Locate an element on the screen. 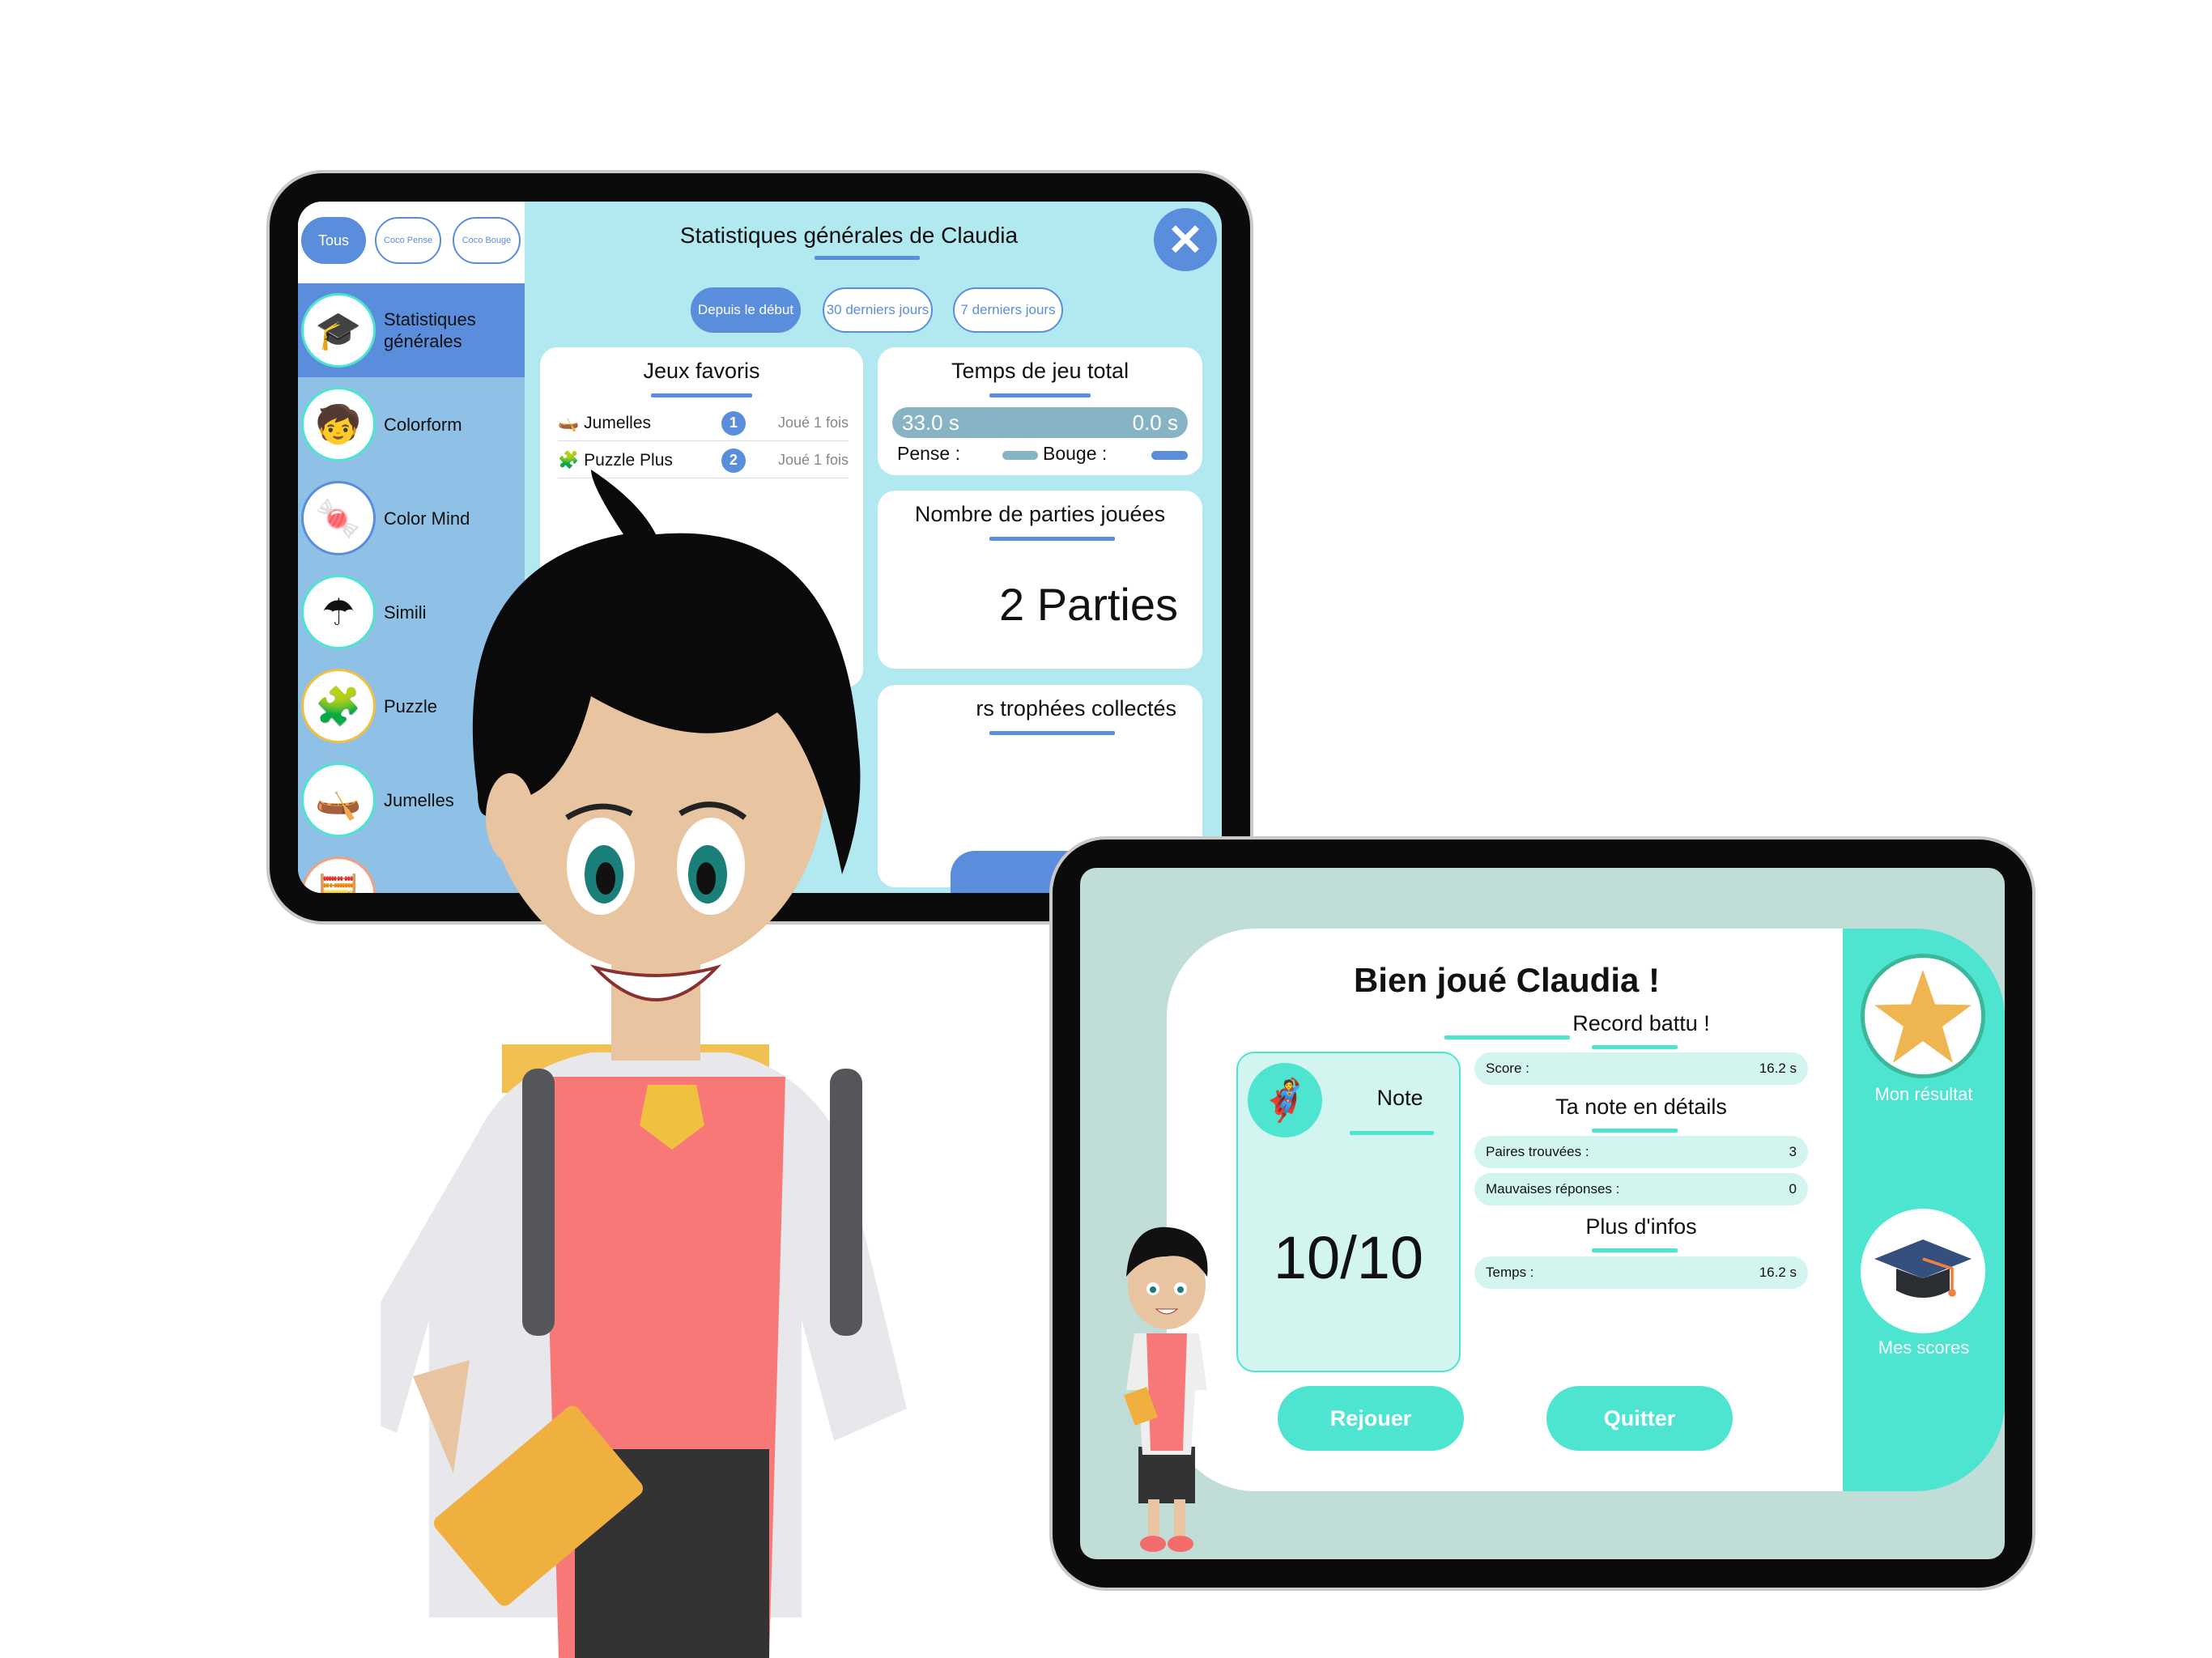  score-row: Score : 16.2 s is located at coordinates (1641, 1068).